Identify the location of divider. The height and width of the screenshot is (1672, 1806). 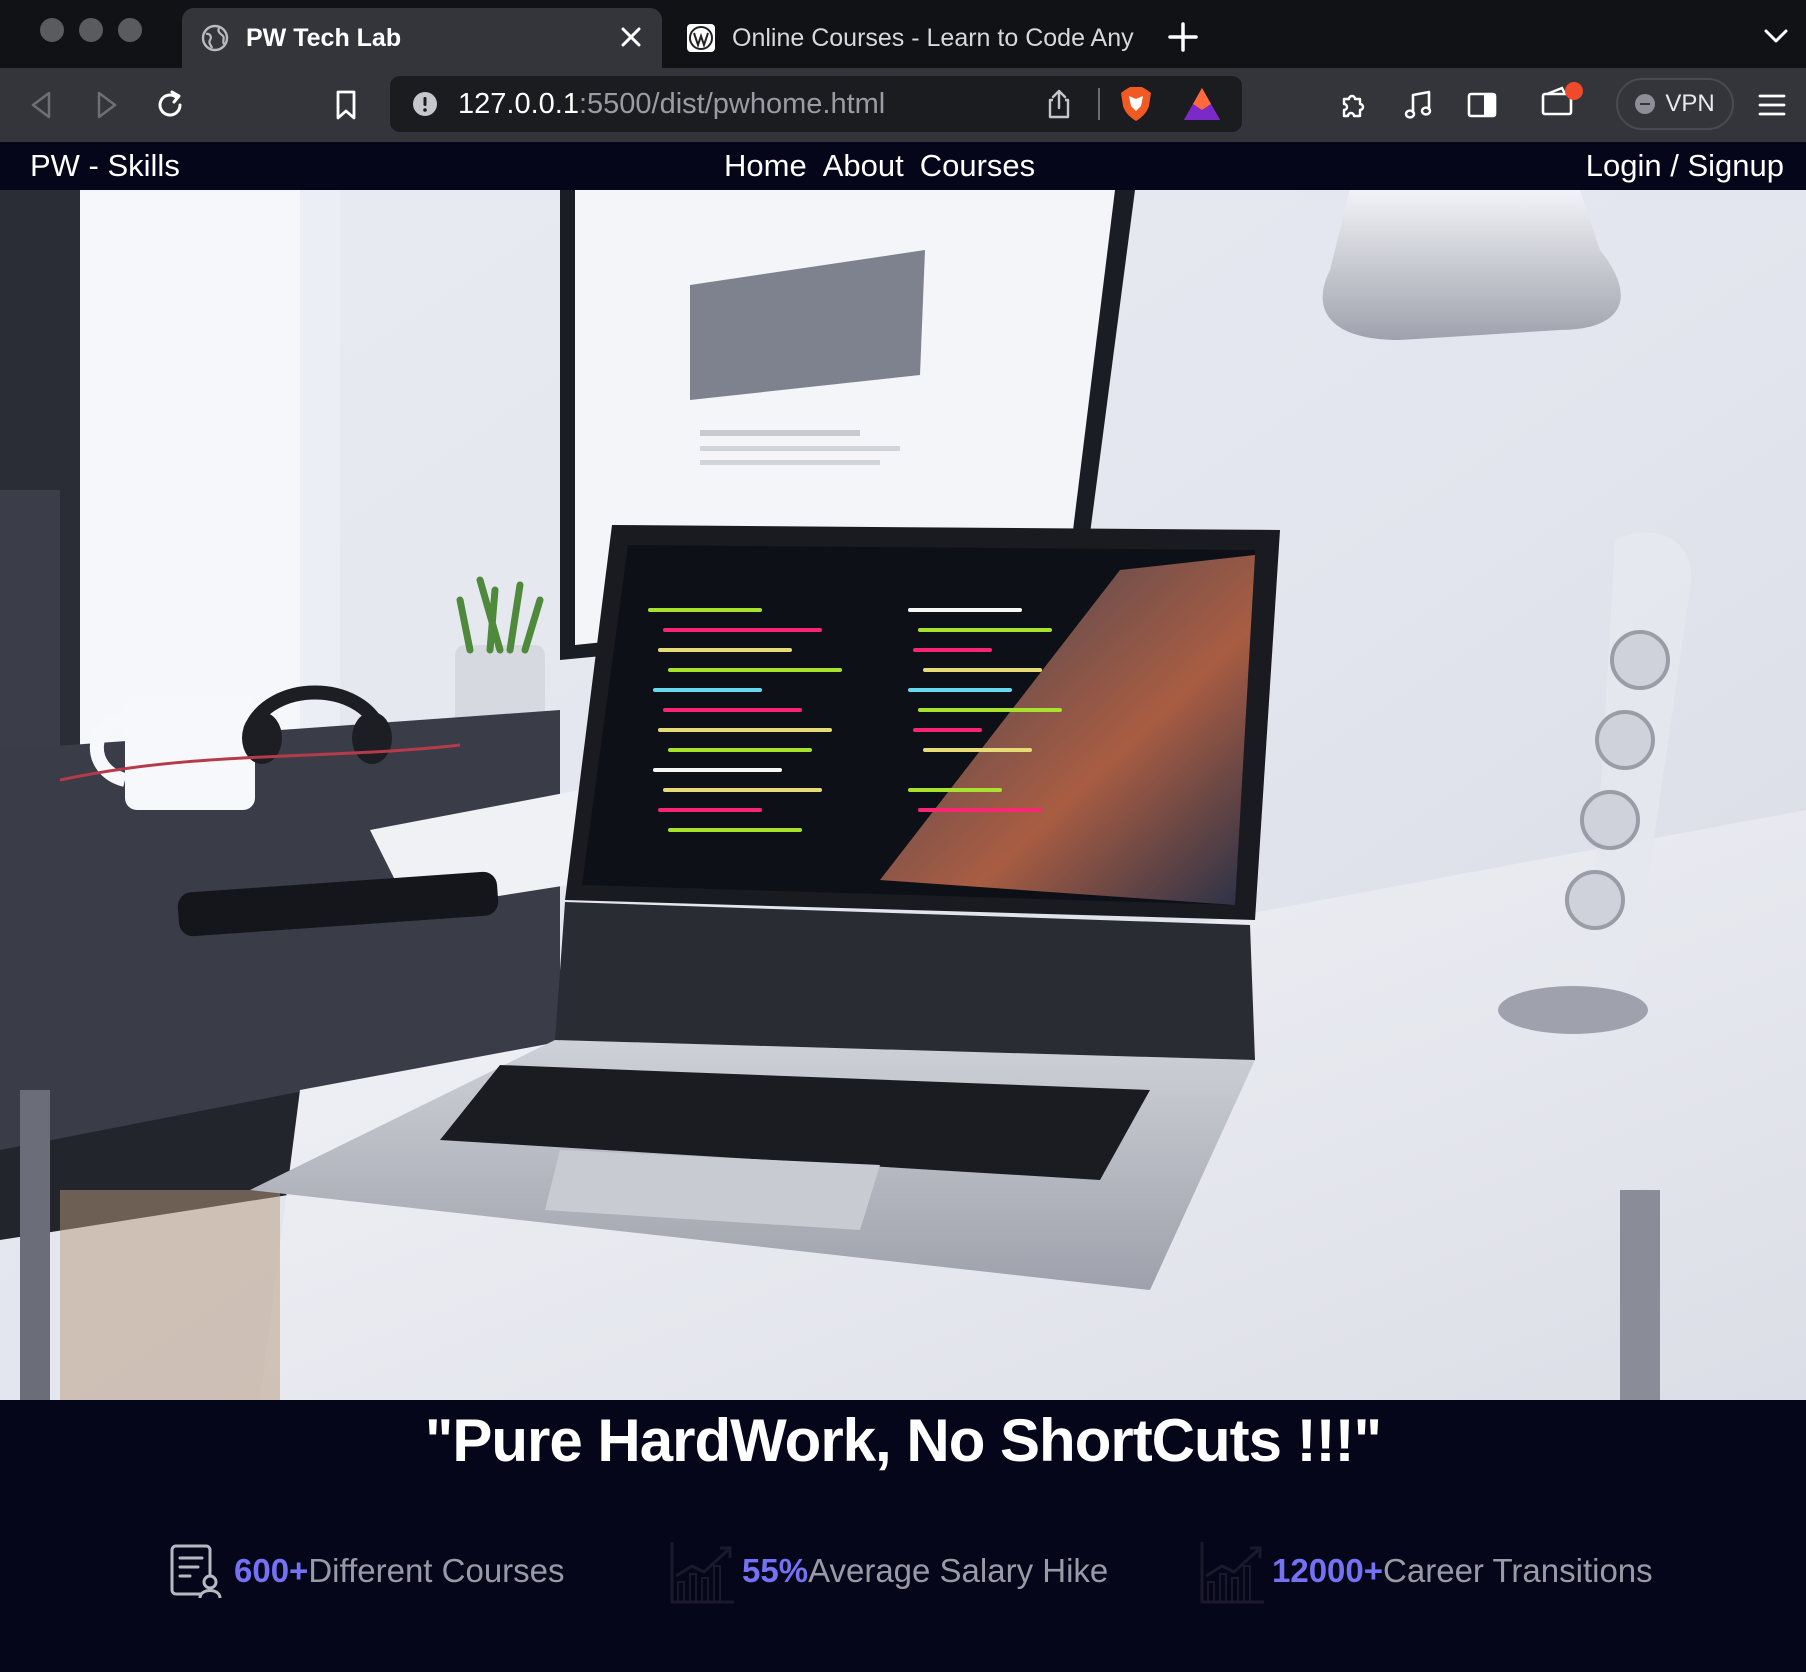
(1099, 104).